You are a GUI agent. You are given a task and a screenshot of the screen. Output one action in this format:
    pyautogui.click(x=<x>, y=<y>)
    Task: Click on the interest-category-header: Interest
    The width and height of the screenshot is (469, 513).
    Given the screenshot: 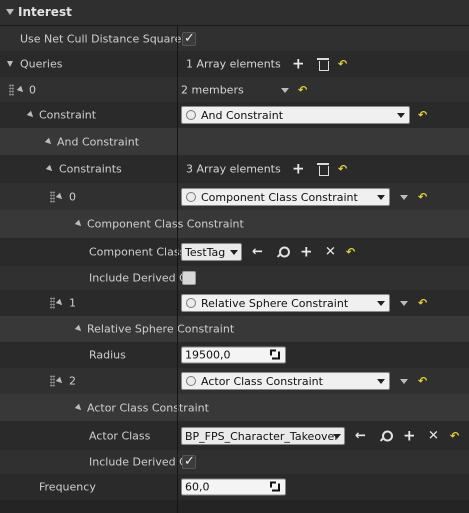 What is the action you would take?
    pyautogui.click(x=234, y=13)
    